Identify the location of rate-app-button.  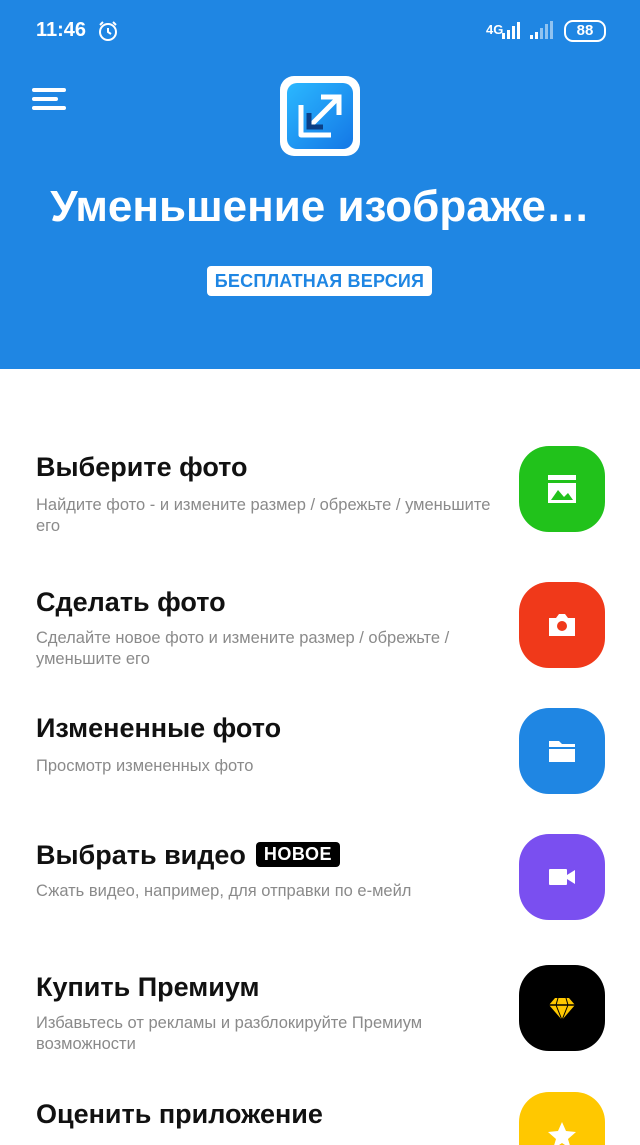
(562, 1118).